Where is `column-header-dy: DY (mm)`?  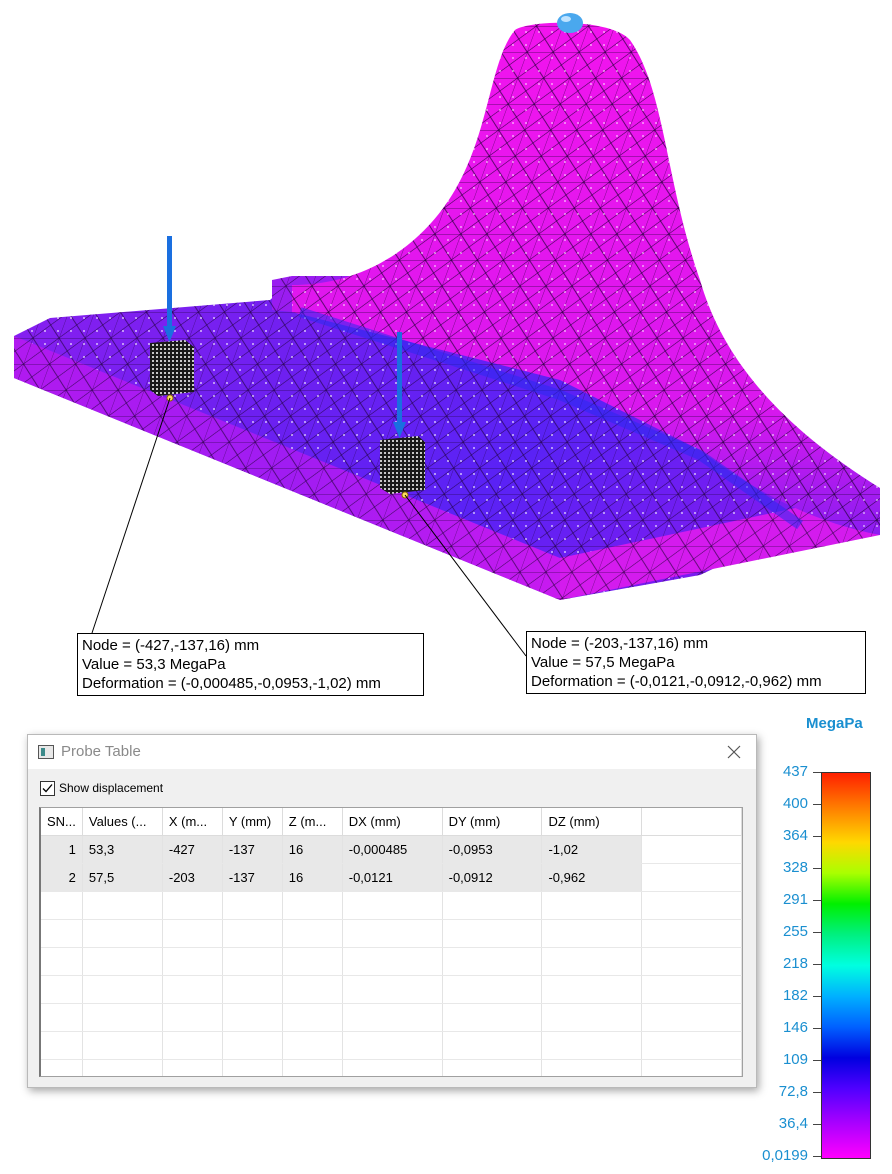
column-header-dy: DY (mm) is located at coordinates (492, 822).